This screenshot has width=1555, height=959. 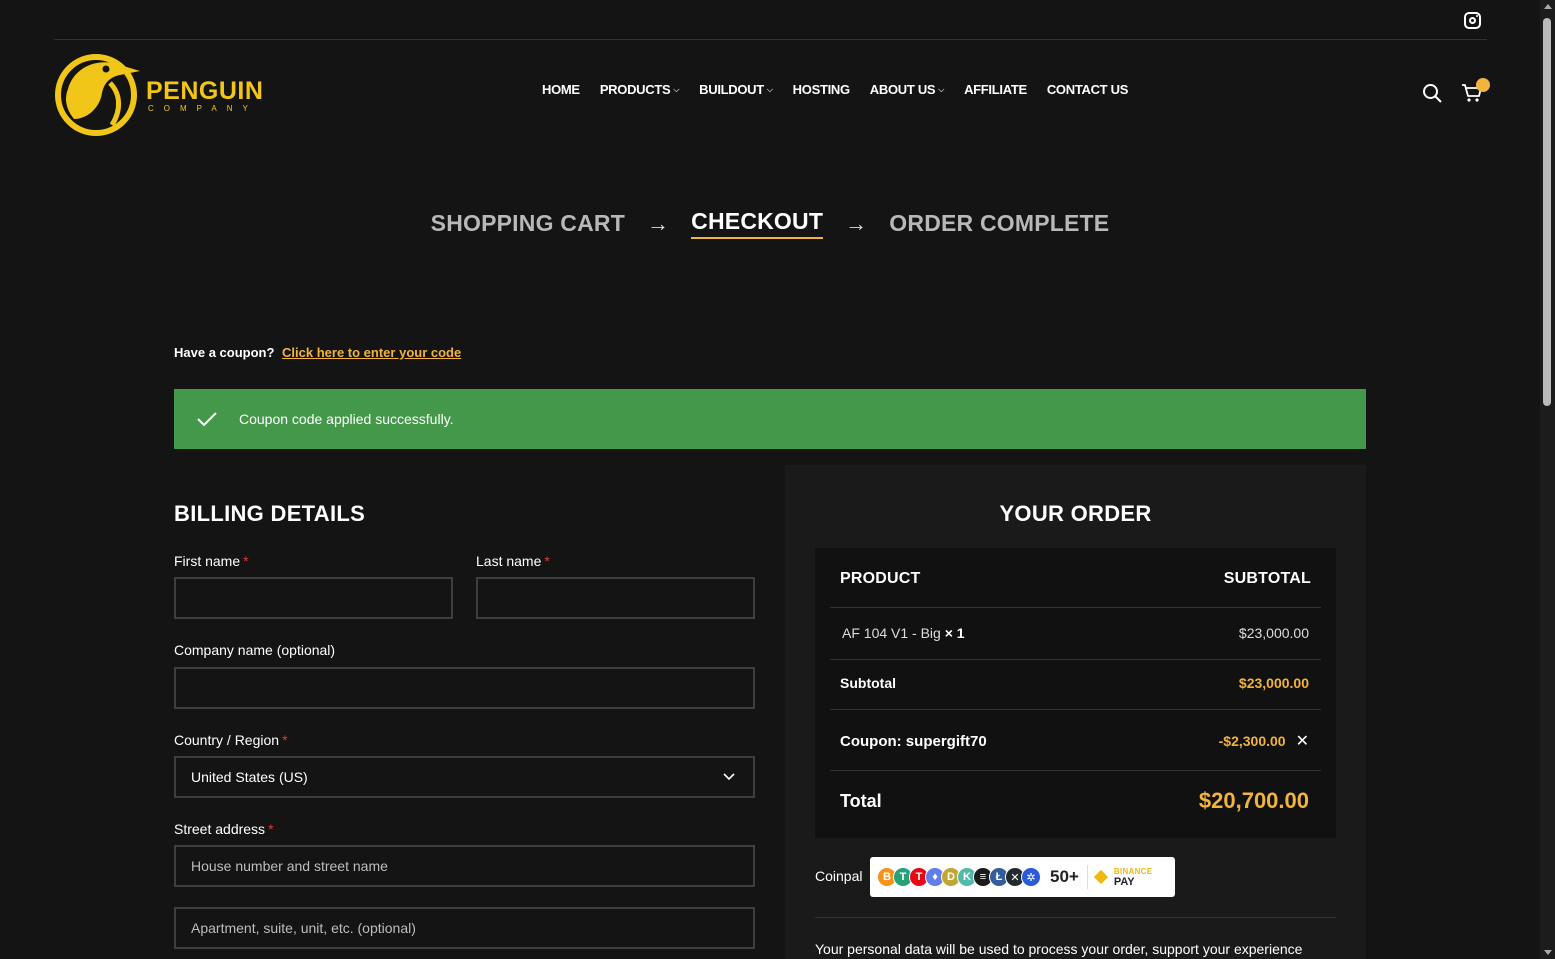 I want to click on logo-subtext: COMPANY, so click(x=203, y=108).